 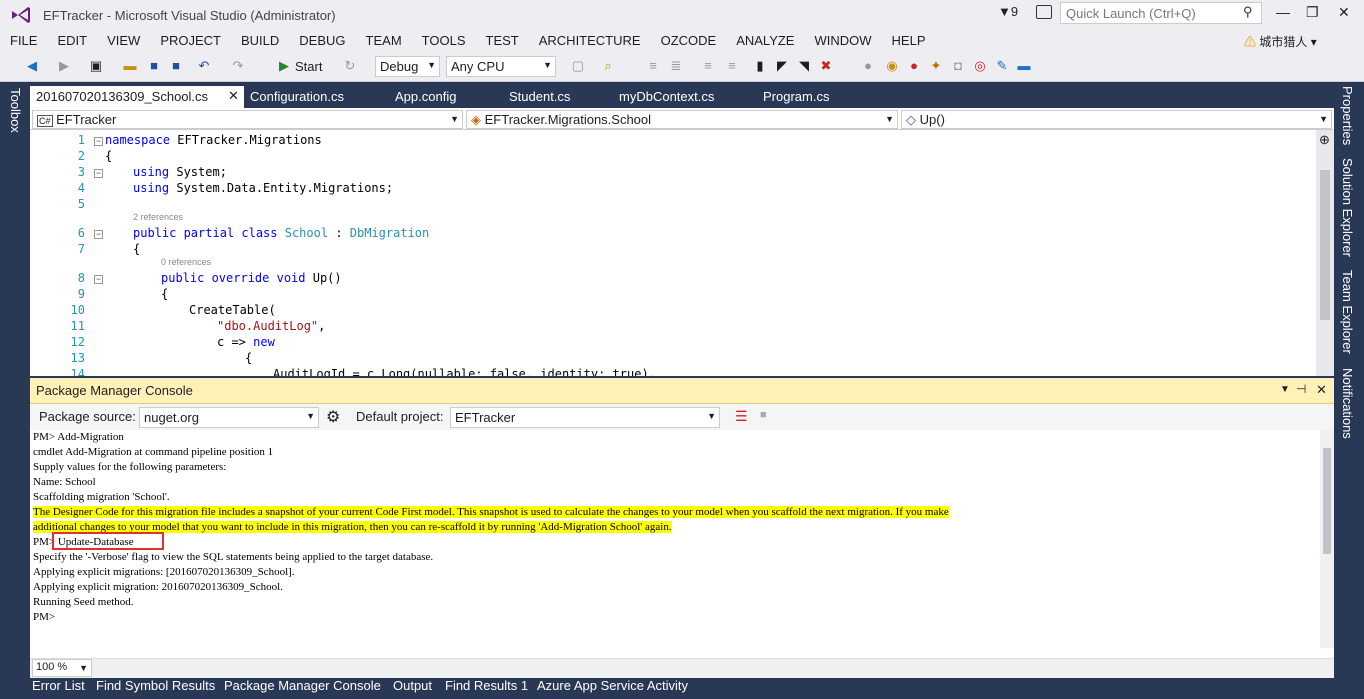 I want to click on notification-count: 9, so click(x=1014, y=11).